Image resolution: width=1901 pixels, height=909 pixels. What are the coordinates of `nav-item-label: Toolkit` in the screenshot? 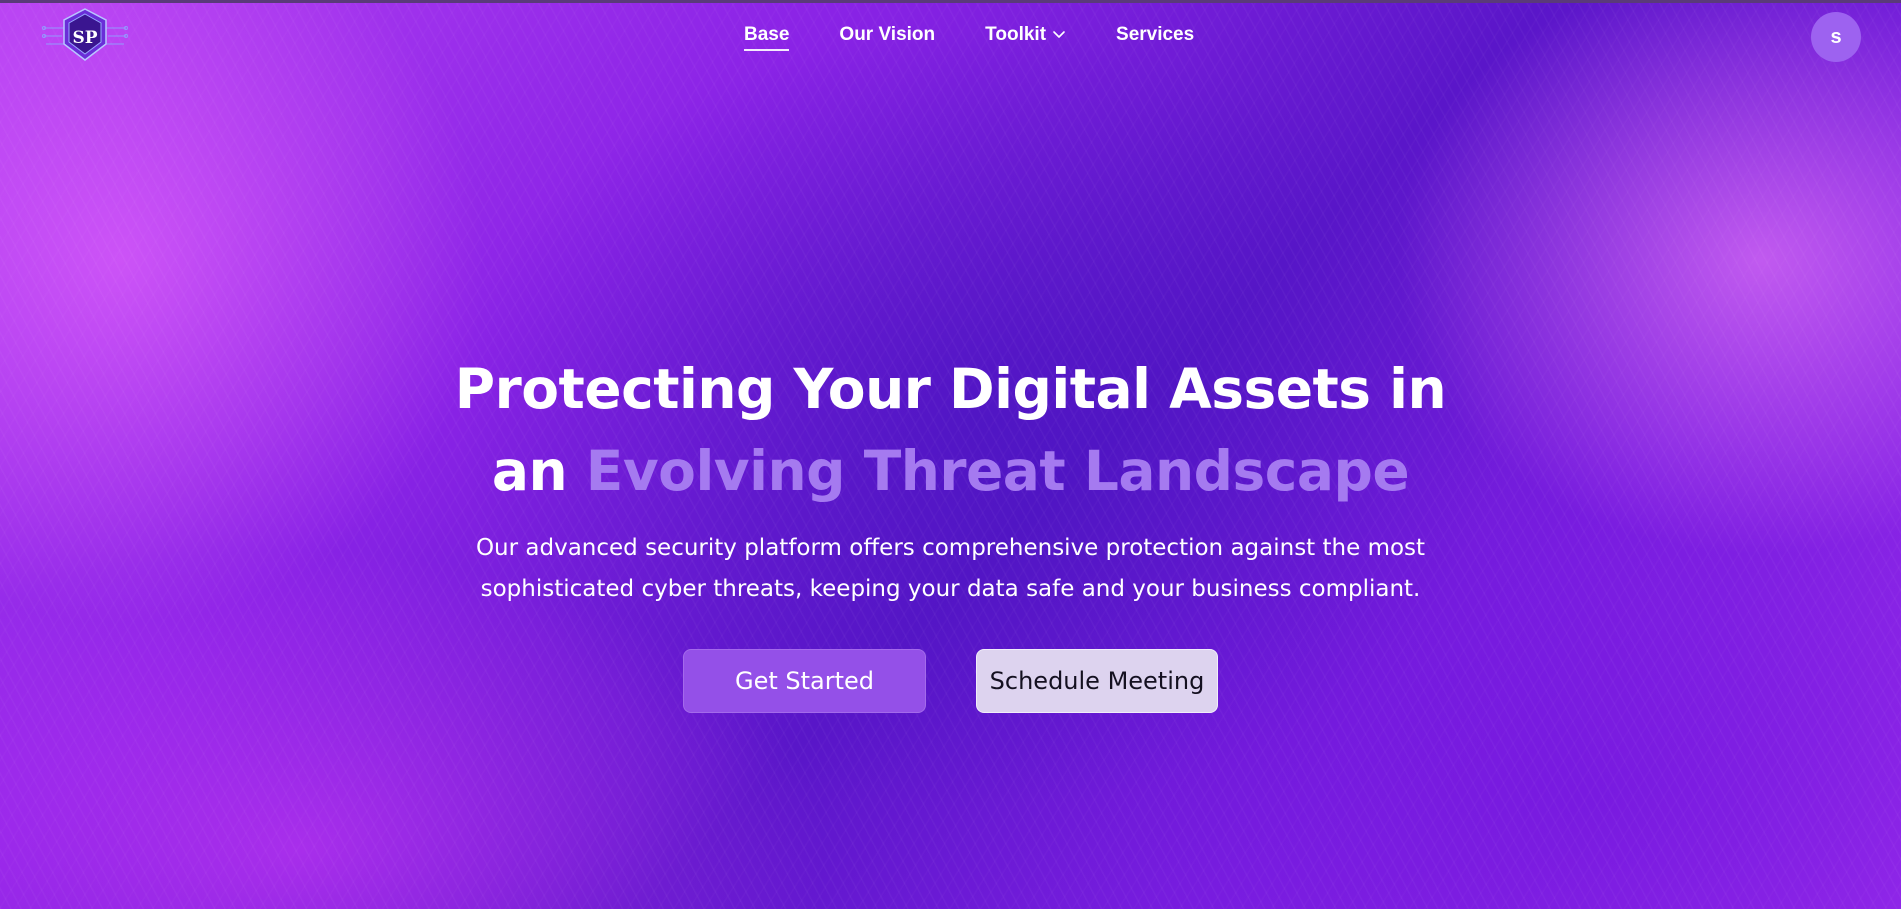 It's located at (1016, 34).